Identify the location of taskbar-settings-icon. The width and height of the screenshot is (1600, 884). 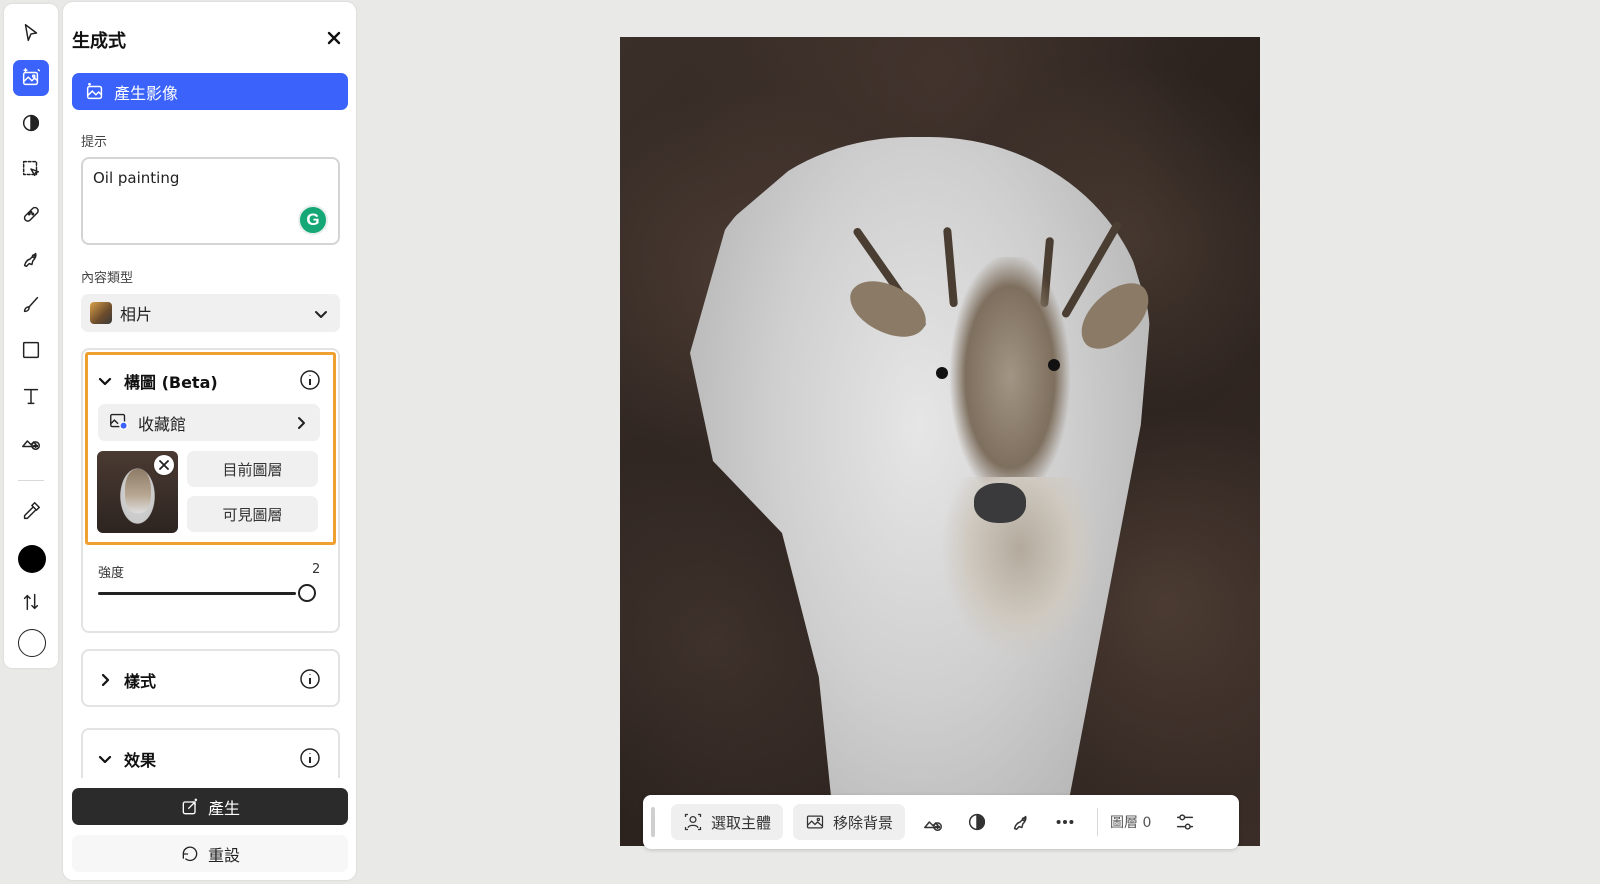
(1185, 822).